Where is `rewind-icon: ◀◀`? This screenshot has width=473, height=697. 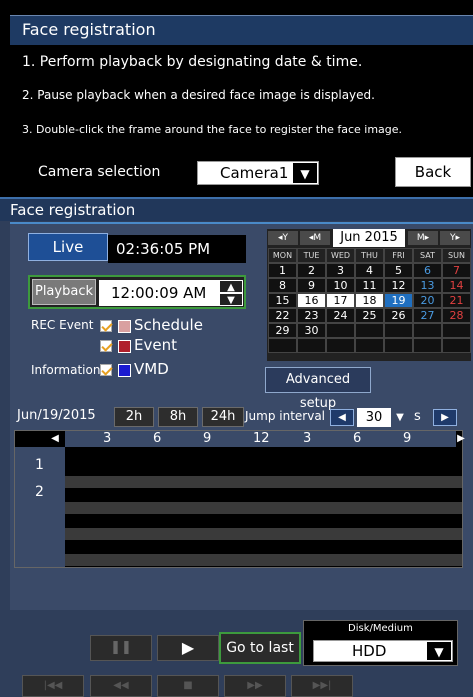 rewind-icon: ◀◀ is located at coordinates (121, 686).